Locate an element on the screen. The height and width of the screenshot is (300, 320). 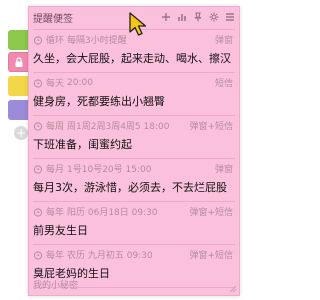
reminder-text: 前男友生日 is located at coordinates (60, 230).